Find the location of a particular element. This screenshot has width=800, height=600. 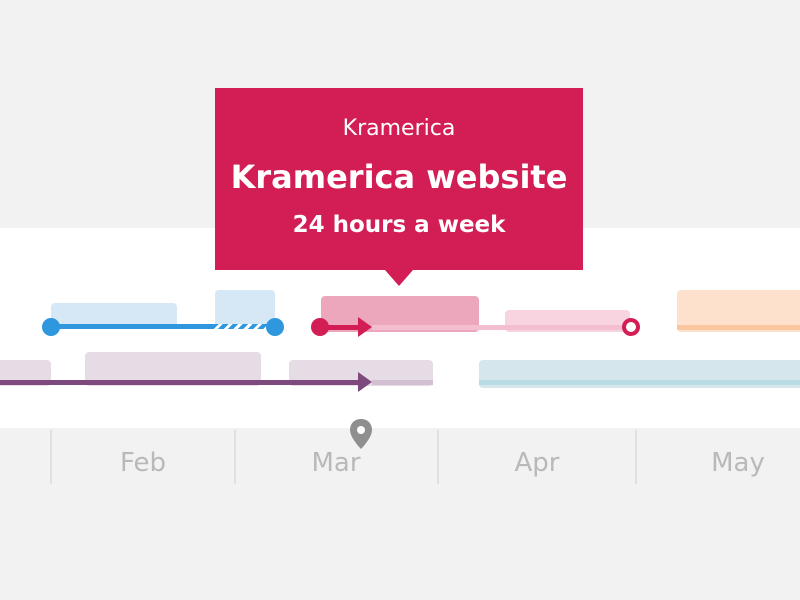

tooltip-hours: 24 hours a week is located at coordinates (399, 225).